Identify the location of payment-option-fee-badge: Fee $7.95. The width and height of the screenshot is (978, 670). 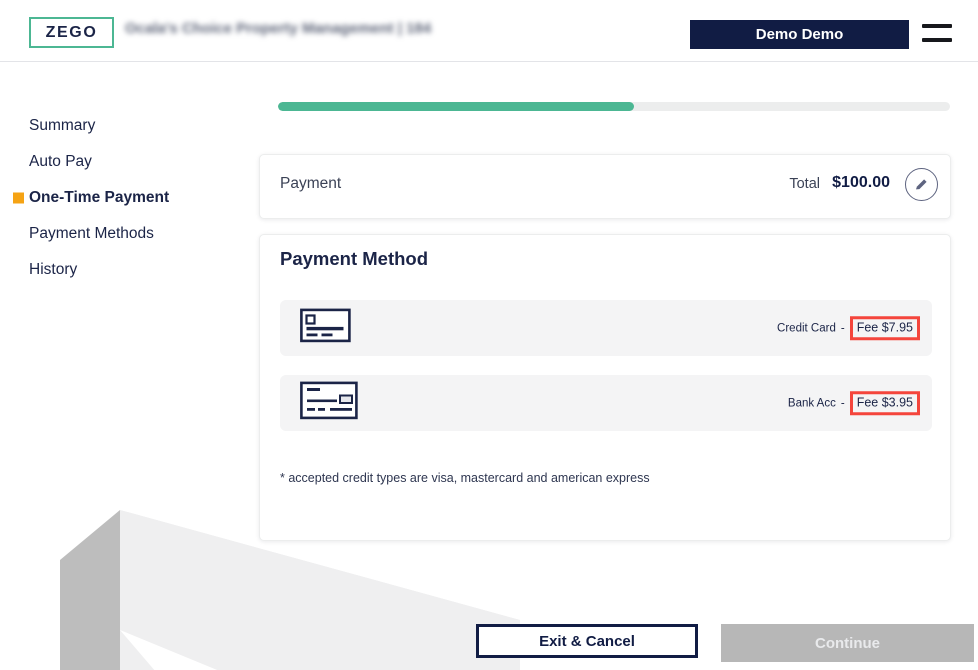
(884, 328).